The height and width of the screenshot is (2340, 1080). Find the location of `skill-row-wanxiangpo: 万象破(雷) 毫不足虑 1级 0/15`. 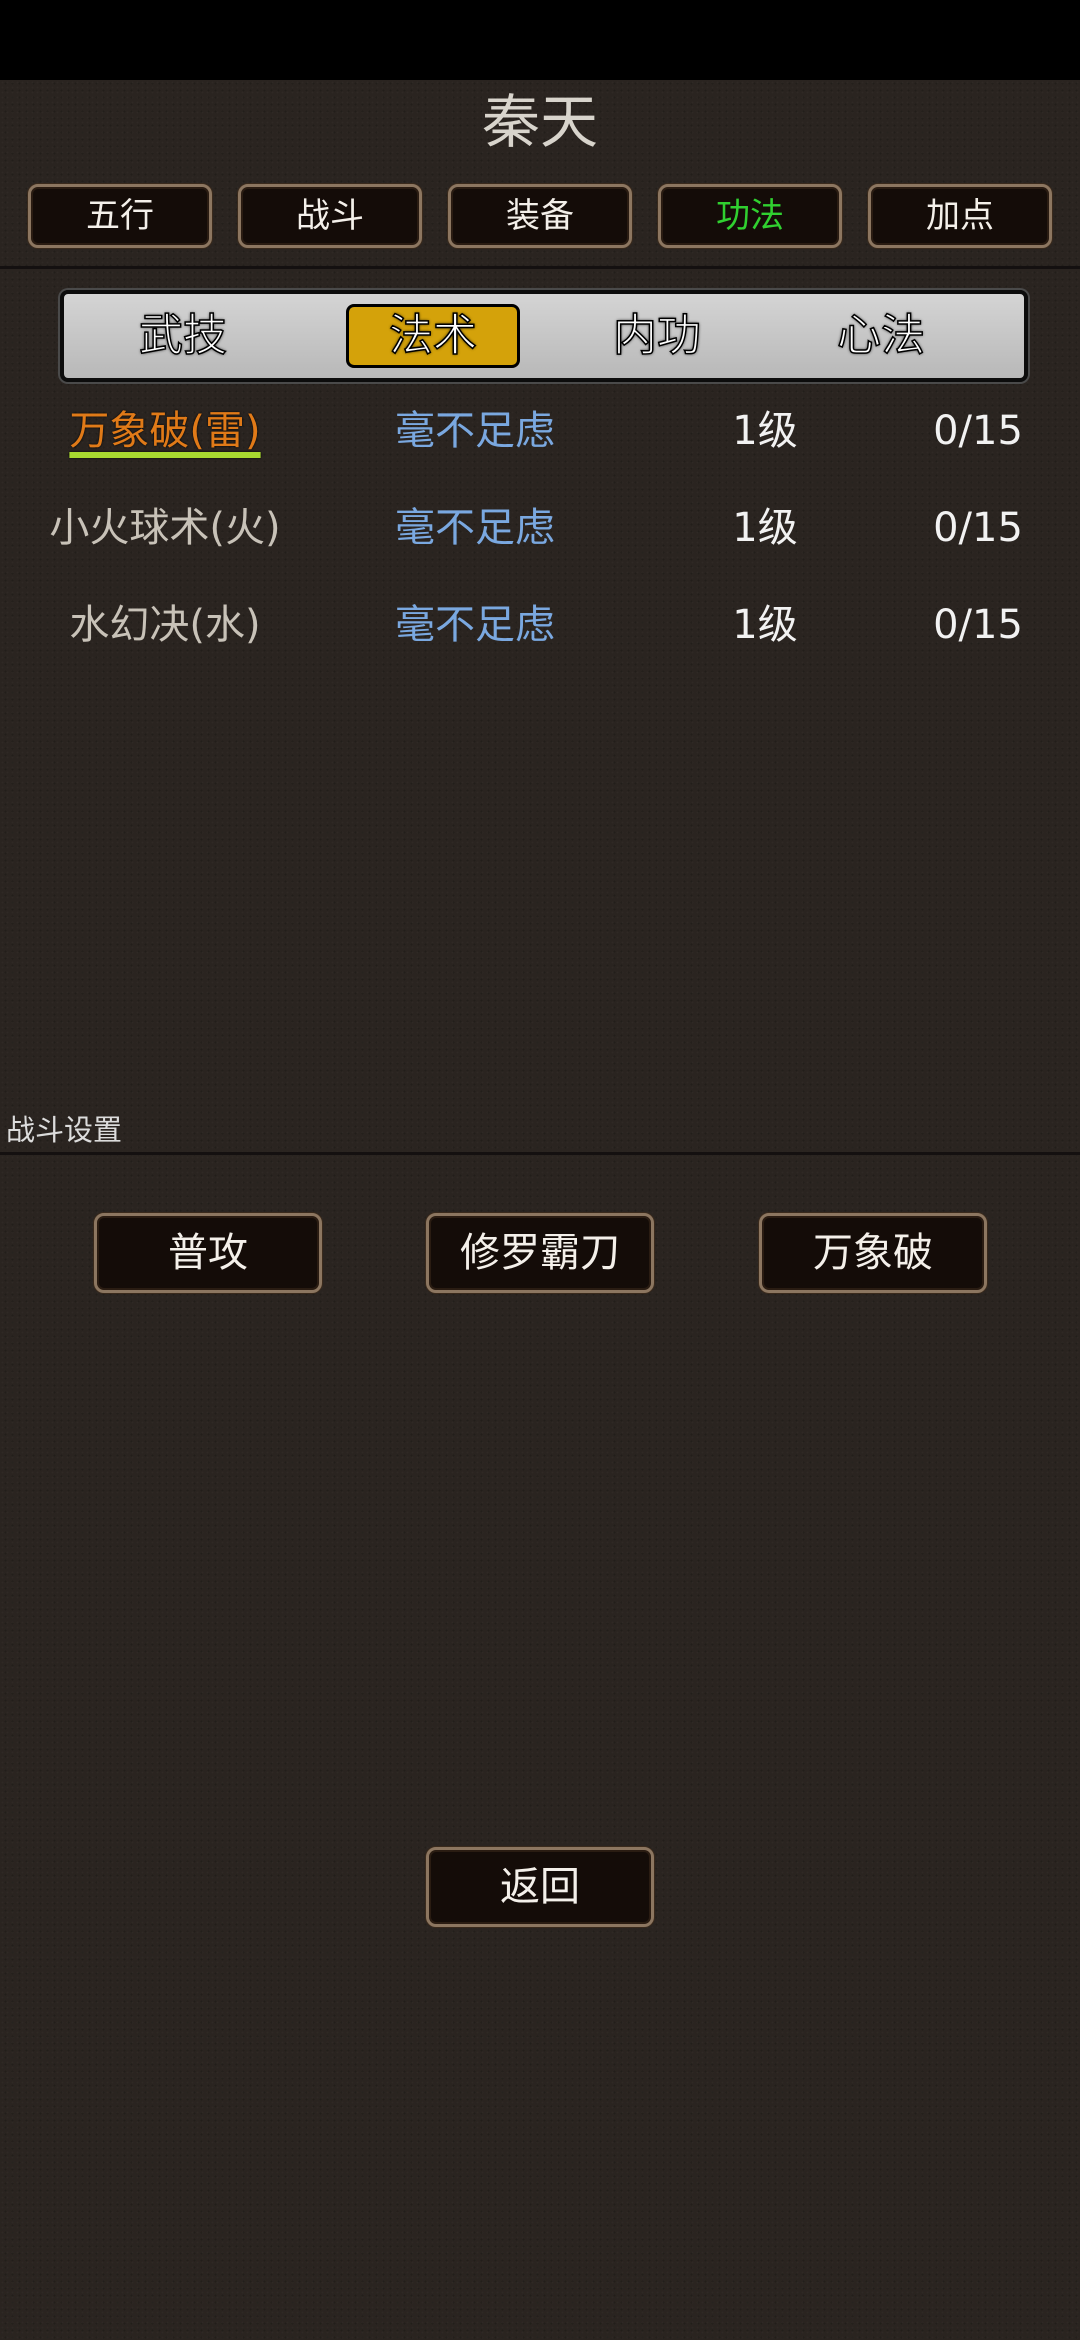

skill-row-wanxiangpo: 万象破(雷) 毫不足虑 1级 0/15 is located at coordinates (540, 431).